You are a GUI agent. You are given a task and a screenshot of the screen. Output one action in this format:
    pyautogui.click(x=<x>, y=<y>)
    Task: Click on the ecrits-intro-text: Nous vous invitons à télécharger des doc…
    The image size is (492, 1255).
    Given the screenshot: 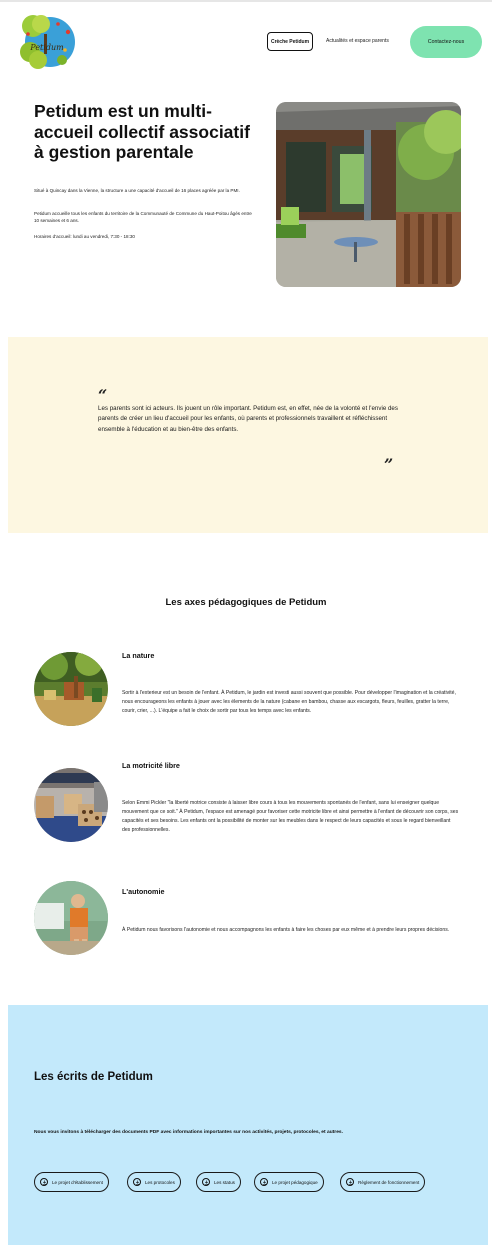 What is the action you would take?
    pyautogui.click(x=189, y=1132)
    